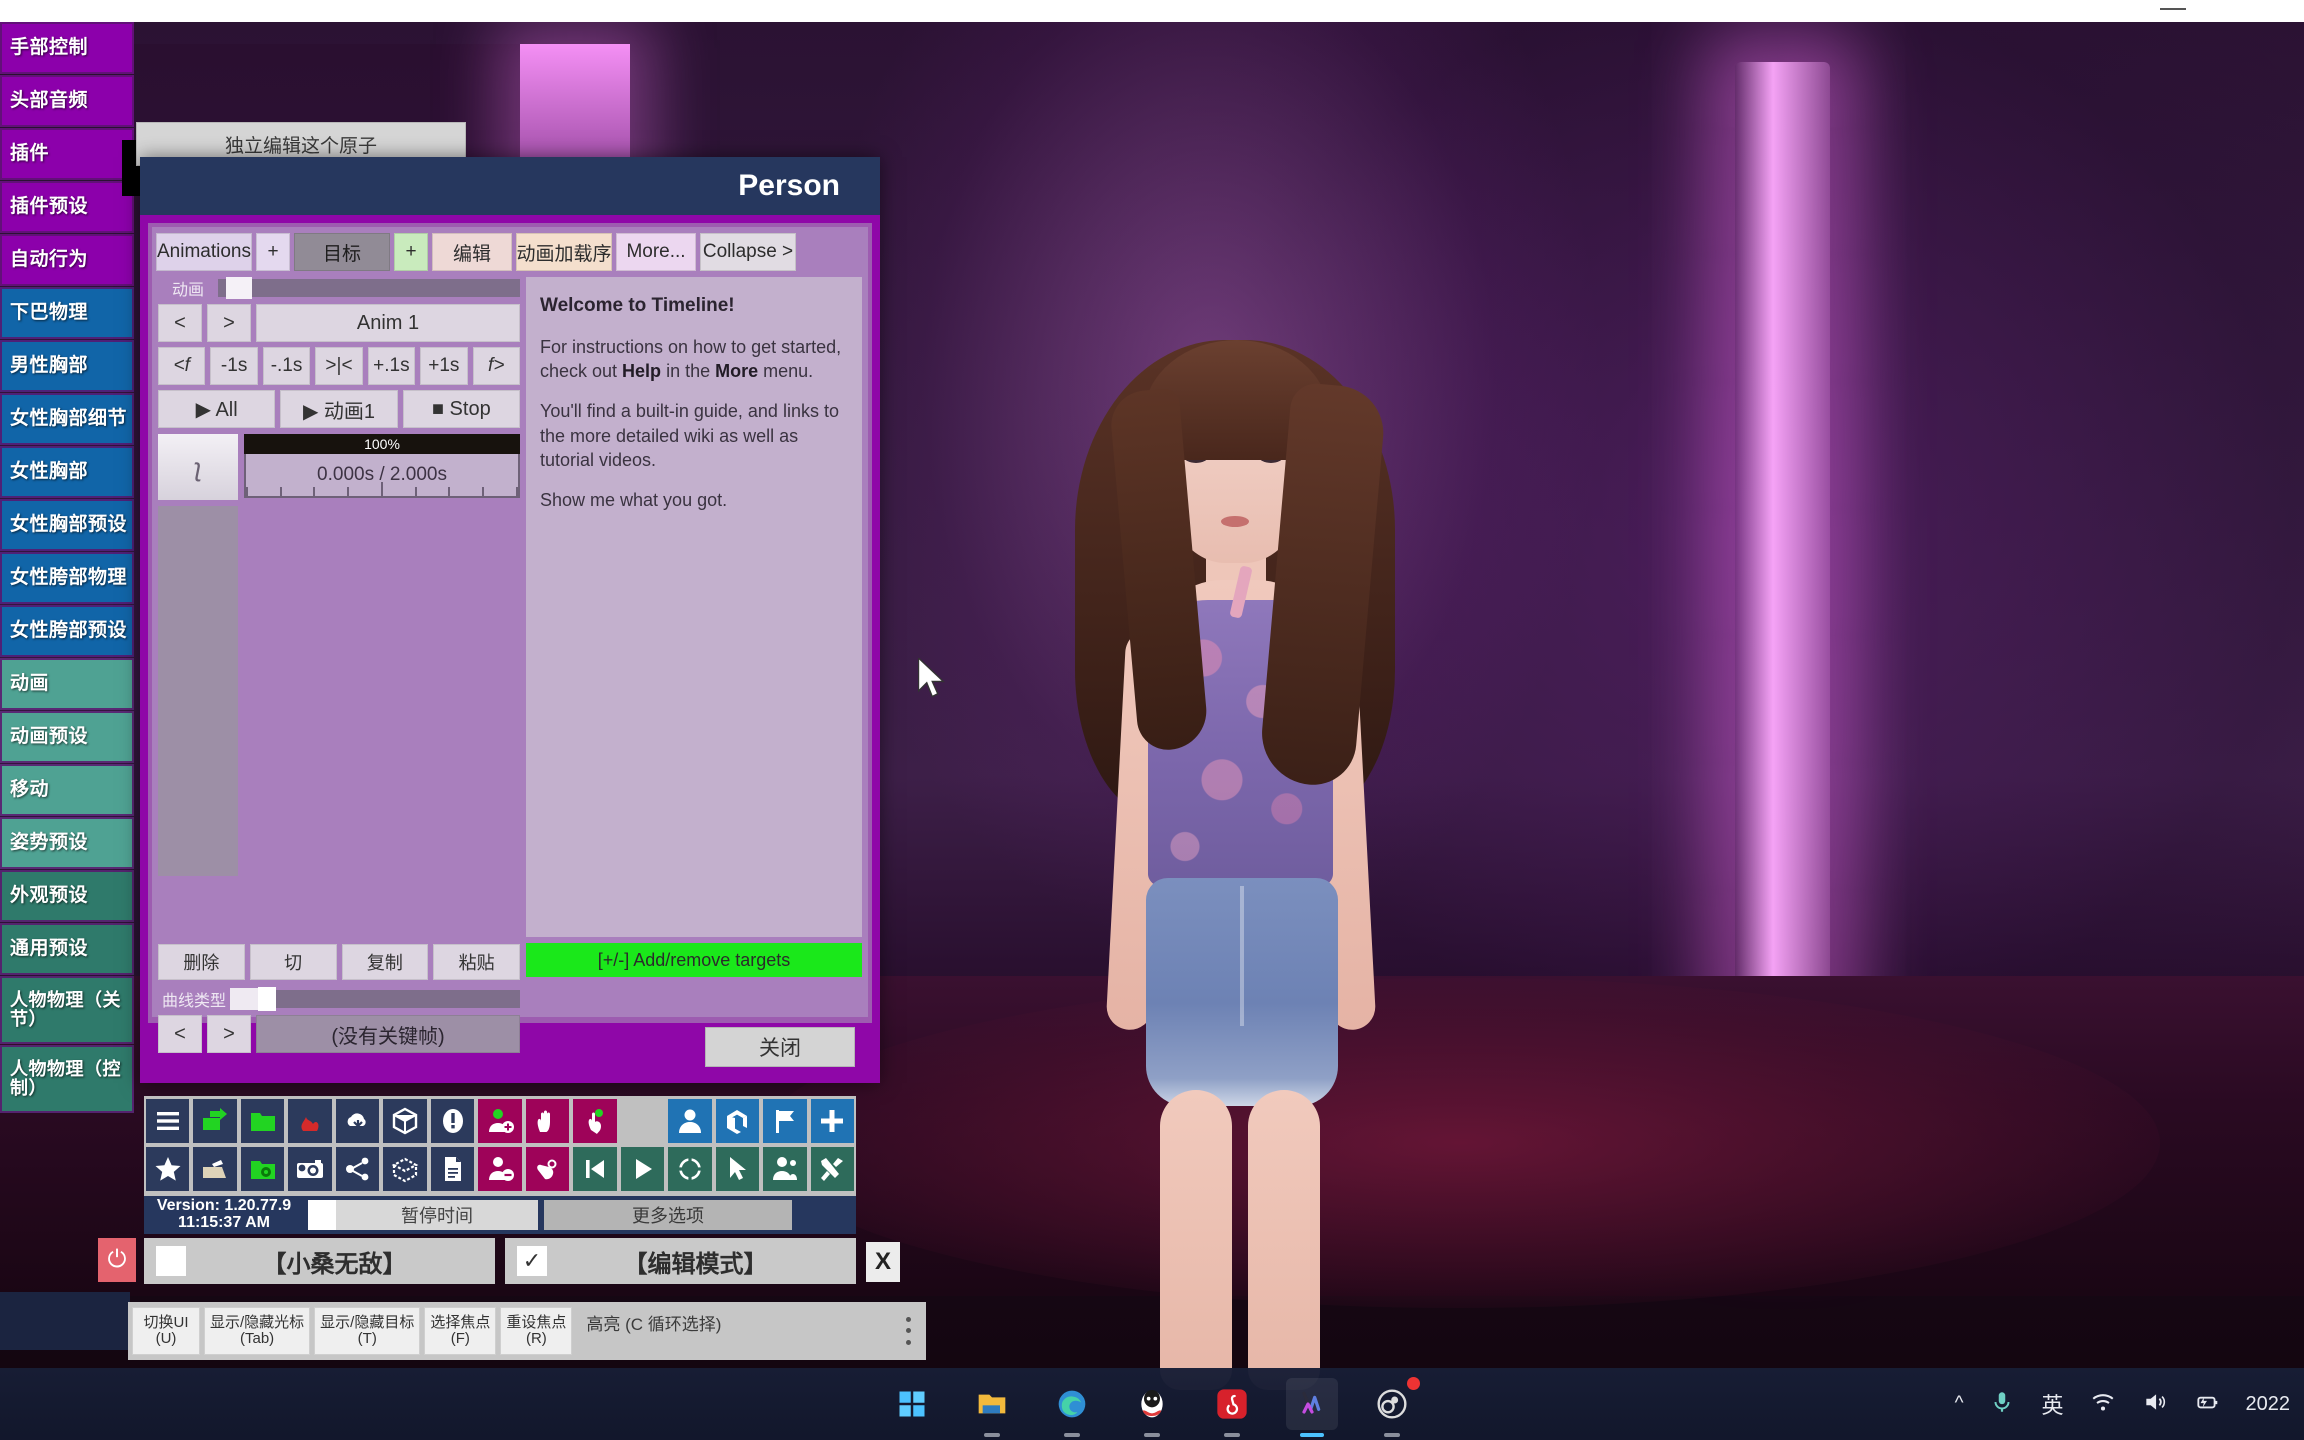 This screenshot has width=2304, height=1440. What do you see at coordinates (310, 1169) in the screenshot?
I see `camera-icon` at bounding box center [310, 1169].